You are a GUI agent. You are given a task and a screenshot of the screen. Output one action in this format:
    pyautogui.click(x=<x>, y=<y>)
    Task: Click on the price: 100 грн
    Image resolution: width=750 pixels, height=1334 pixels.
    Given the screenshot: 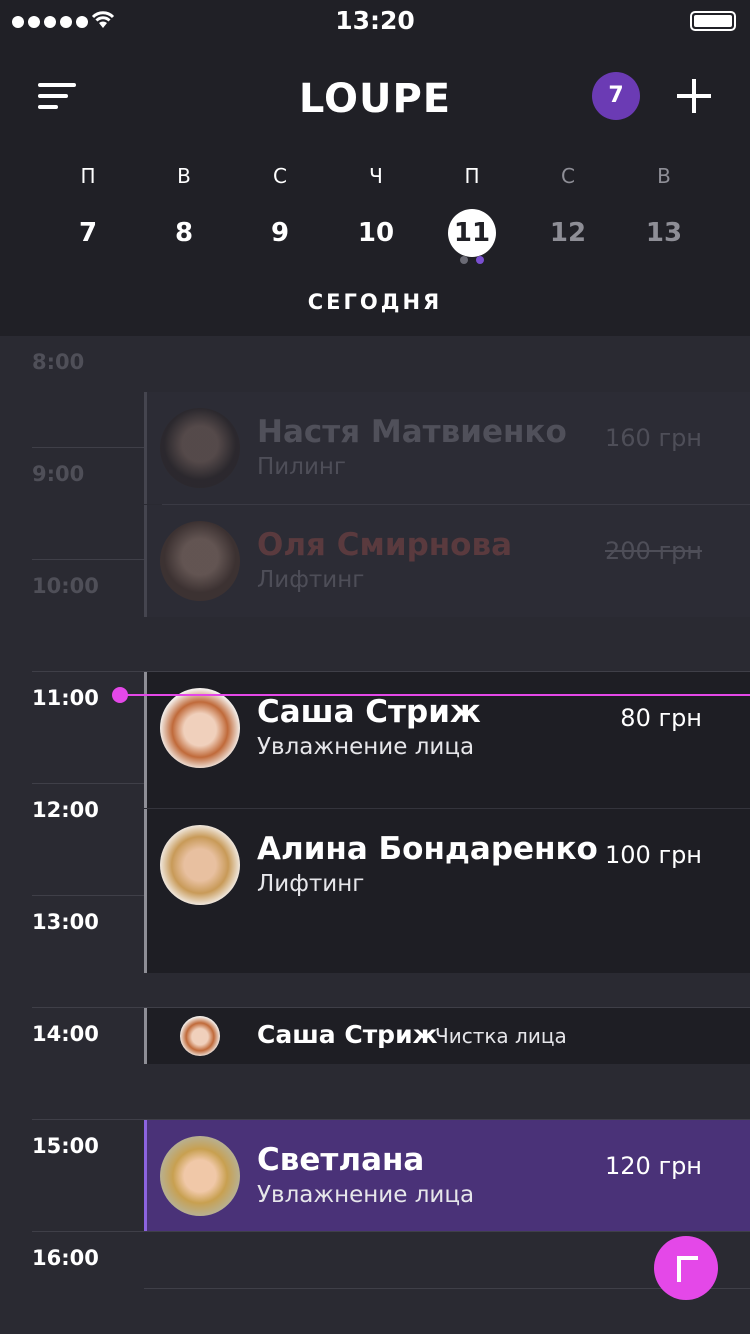 What is the action you would take?
    pyautogui.click(x=653, y=855)
    